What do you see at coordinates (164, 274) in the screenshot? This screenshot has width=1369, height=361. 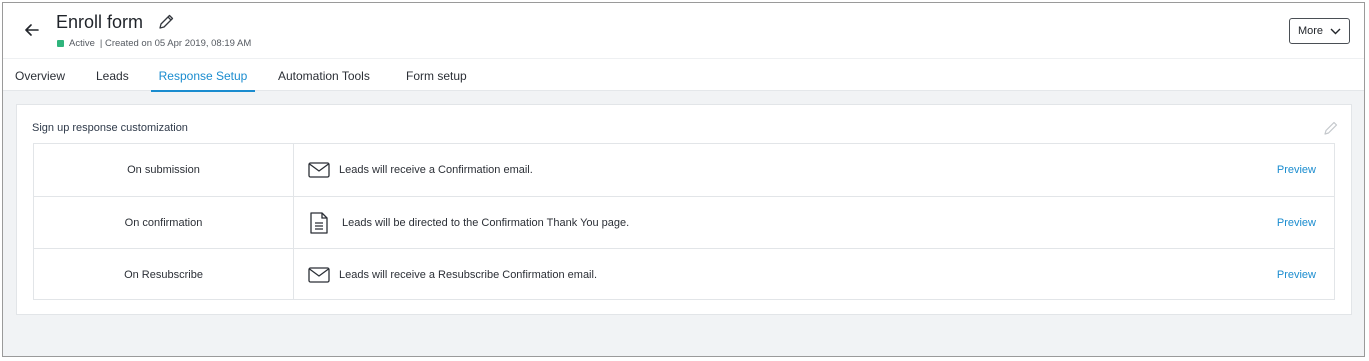 I see `row-label: On Resubscribe` at bounding box center [164, 274].